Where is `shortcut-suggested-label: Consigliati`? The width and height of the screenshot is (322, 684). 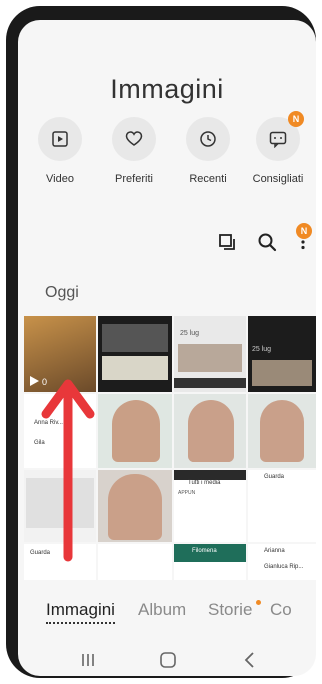
shortcut-suggested-label: Consigliati is located at coordinates (278, 179).